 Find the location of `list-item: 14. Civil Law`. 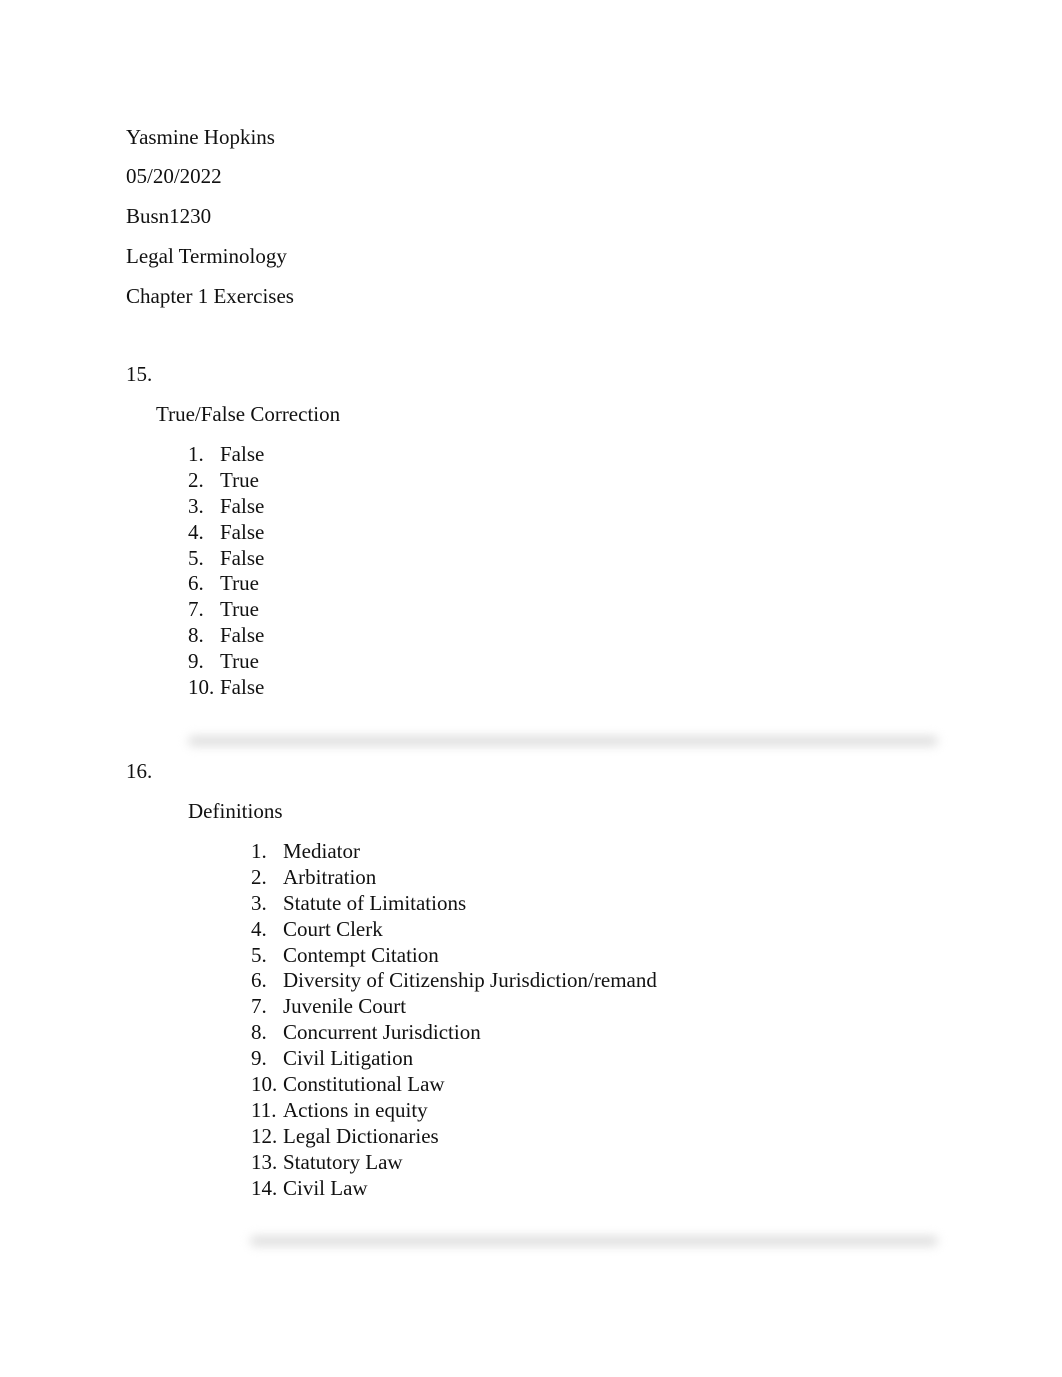

list-item: 14. Civil Law is located at coordinates (454, 1189).